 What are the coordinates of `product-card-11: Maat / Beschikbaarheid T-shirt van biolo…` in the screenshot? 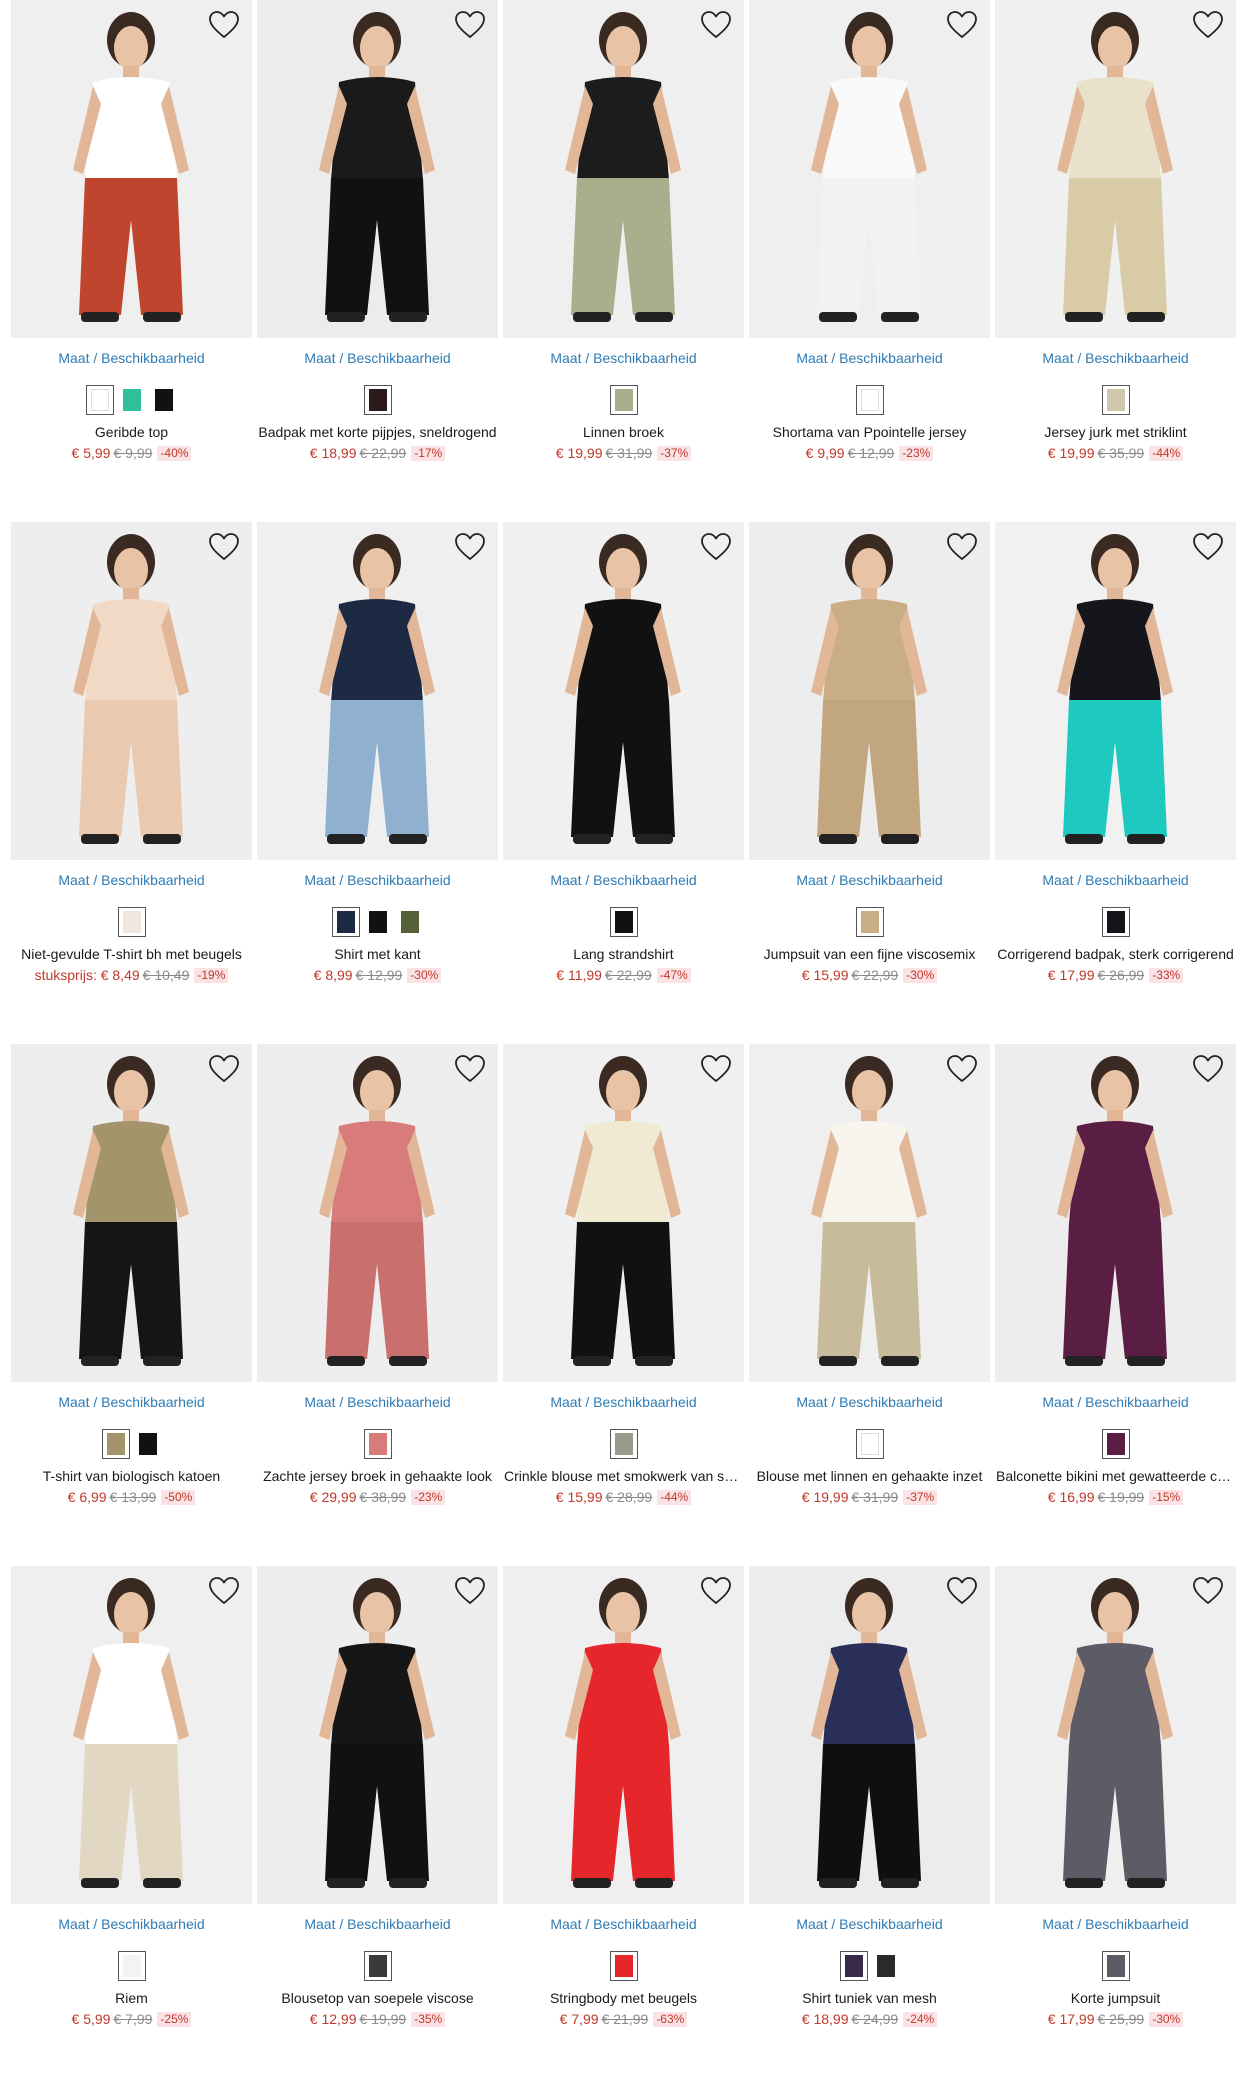 It's located at (131, 1305).